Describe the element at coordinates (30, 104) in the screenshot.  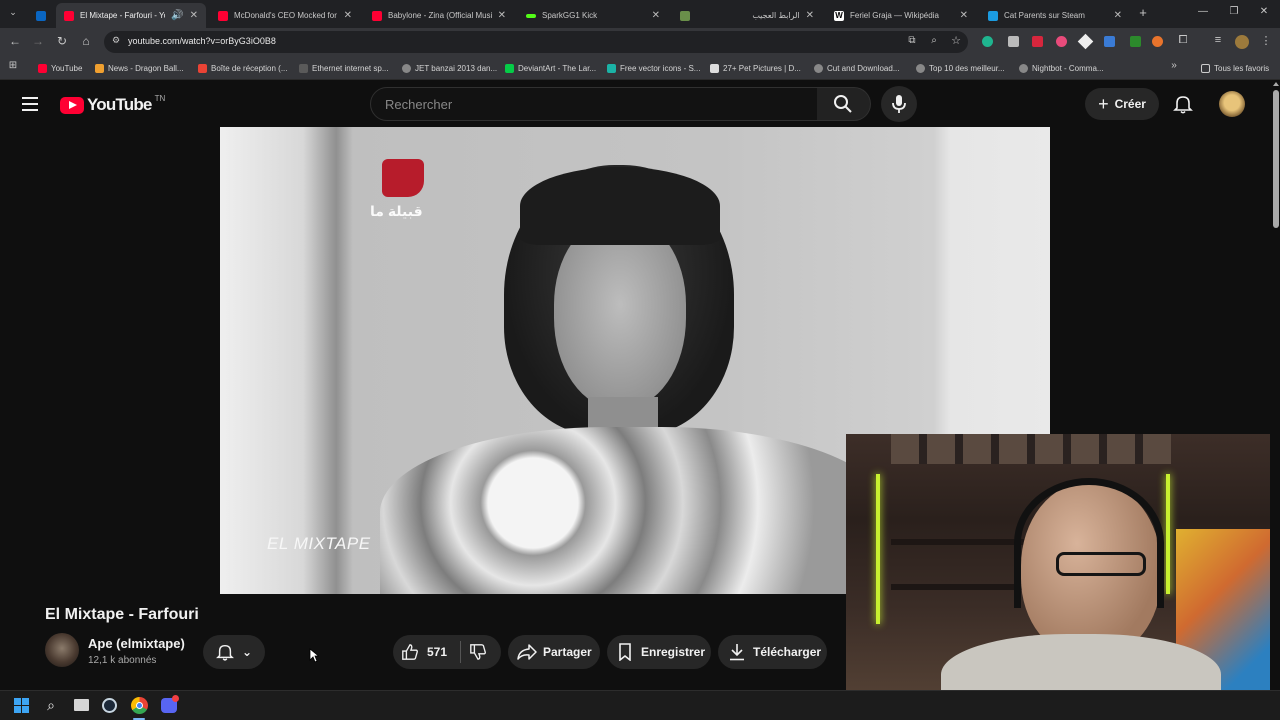
I see `hamburger-menu-icon` at that location.